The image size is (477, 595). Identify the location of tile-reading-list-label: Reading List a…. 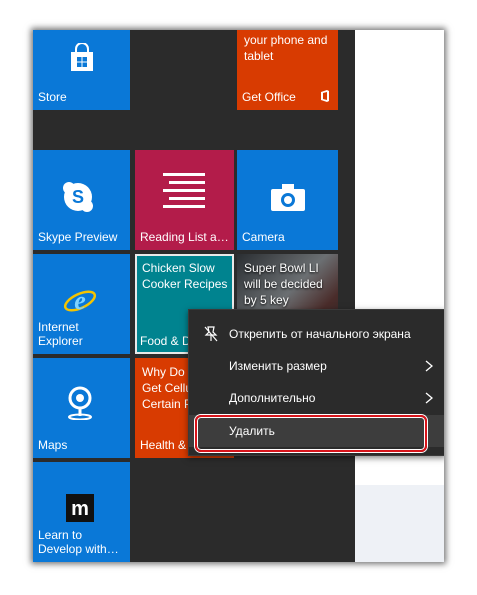
(184, 237).